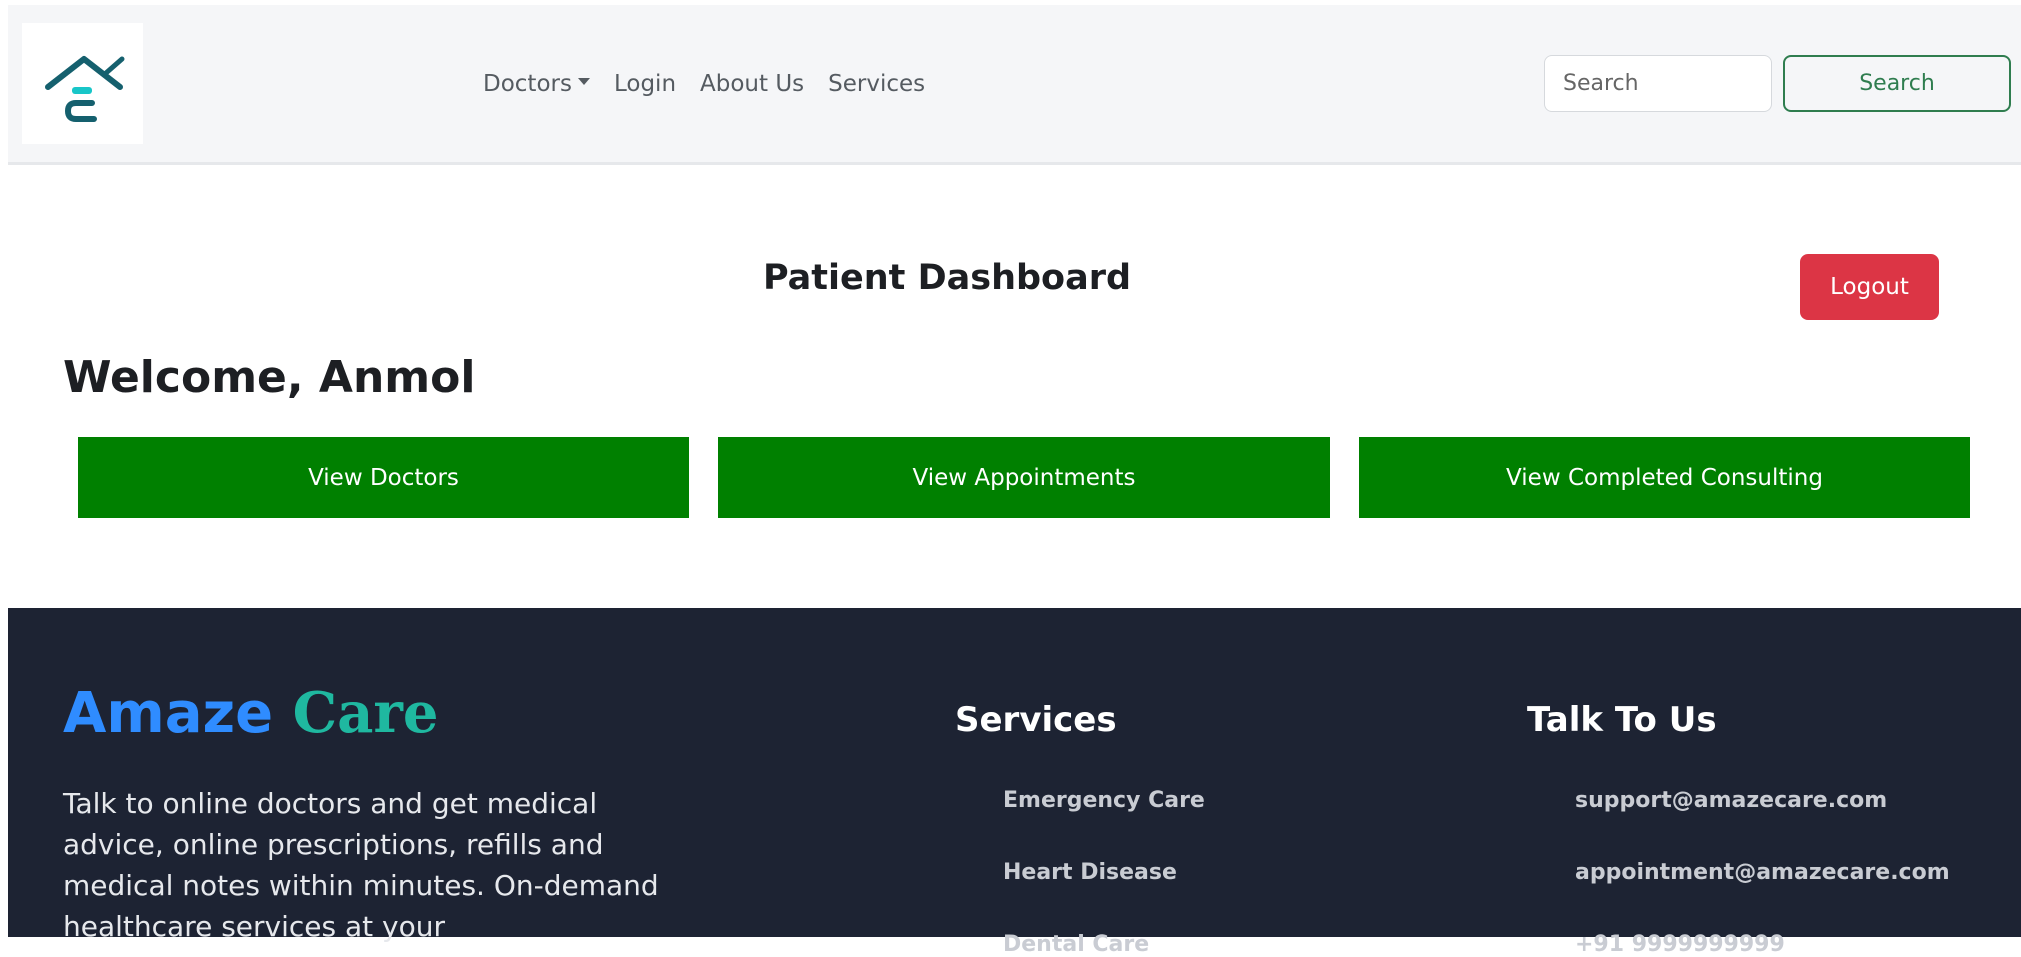 The width and height of the screenshot is (2021, 957). What do you see at coordinates (1869, 287) in the screenshot?
I see `logout-button: Logout` at bounding box center [1869, 287].